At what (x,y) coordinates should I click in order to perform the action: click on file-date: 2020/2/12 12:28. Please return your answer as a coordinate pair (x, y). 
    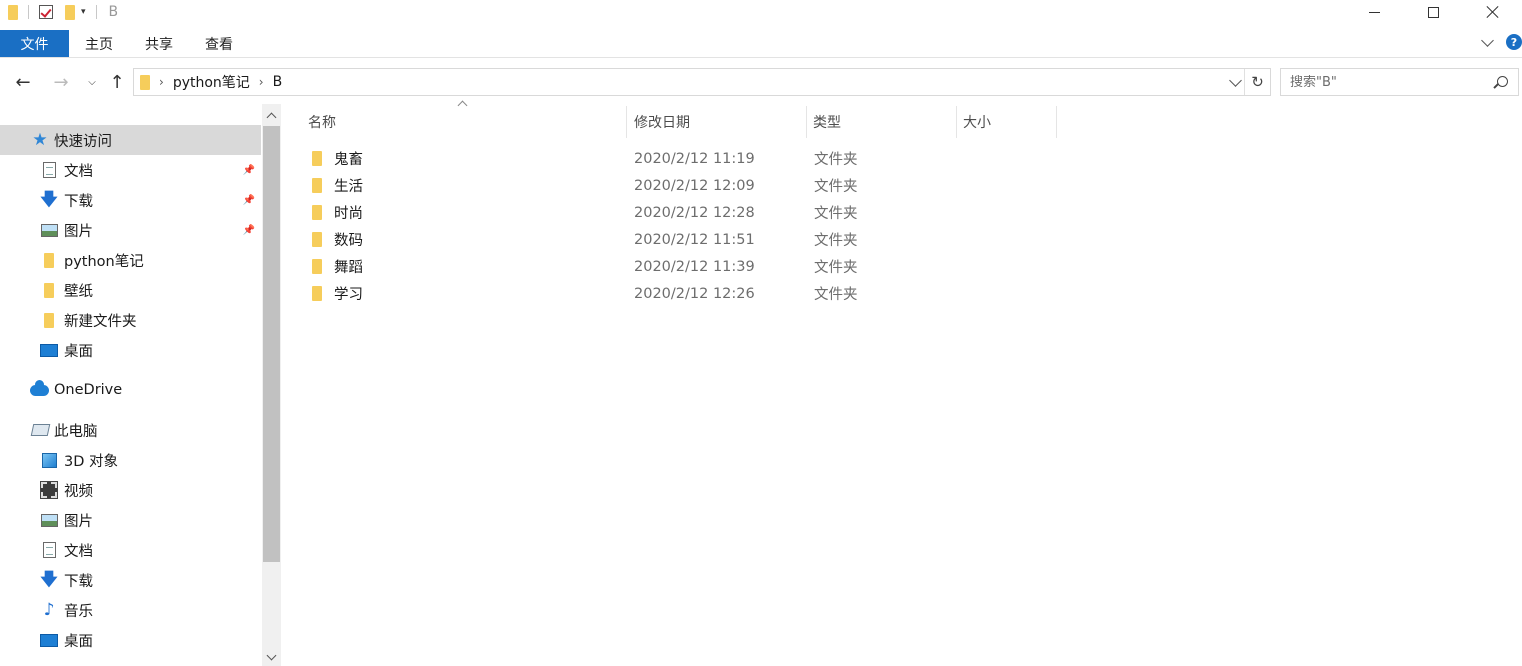
    Looking at the image, I should click on (694, 212).